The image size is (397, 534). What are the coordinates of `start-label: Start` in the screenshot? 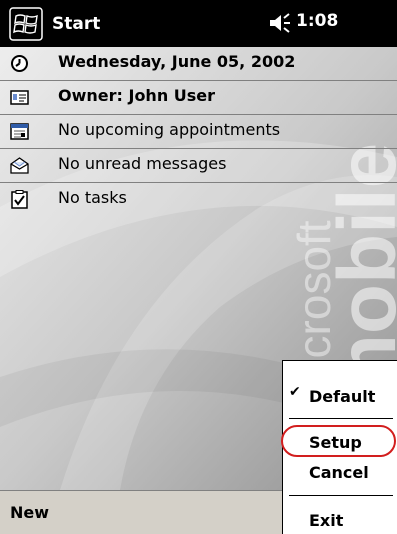 It's located at (76, 23).